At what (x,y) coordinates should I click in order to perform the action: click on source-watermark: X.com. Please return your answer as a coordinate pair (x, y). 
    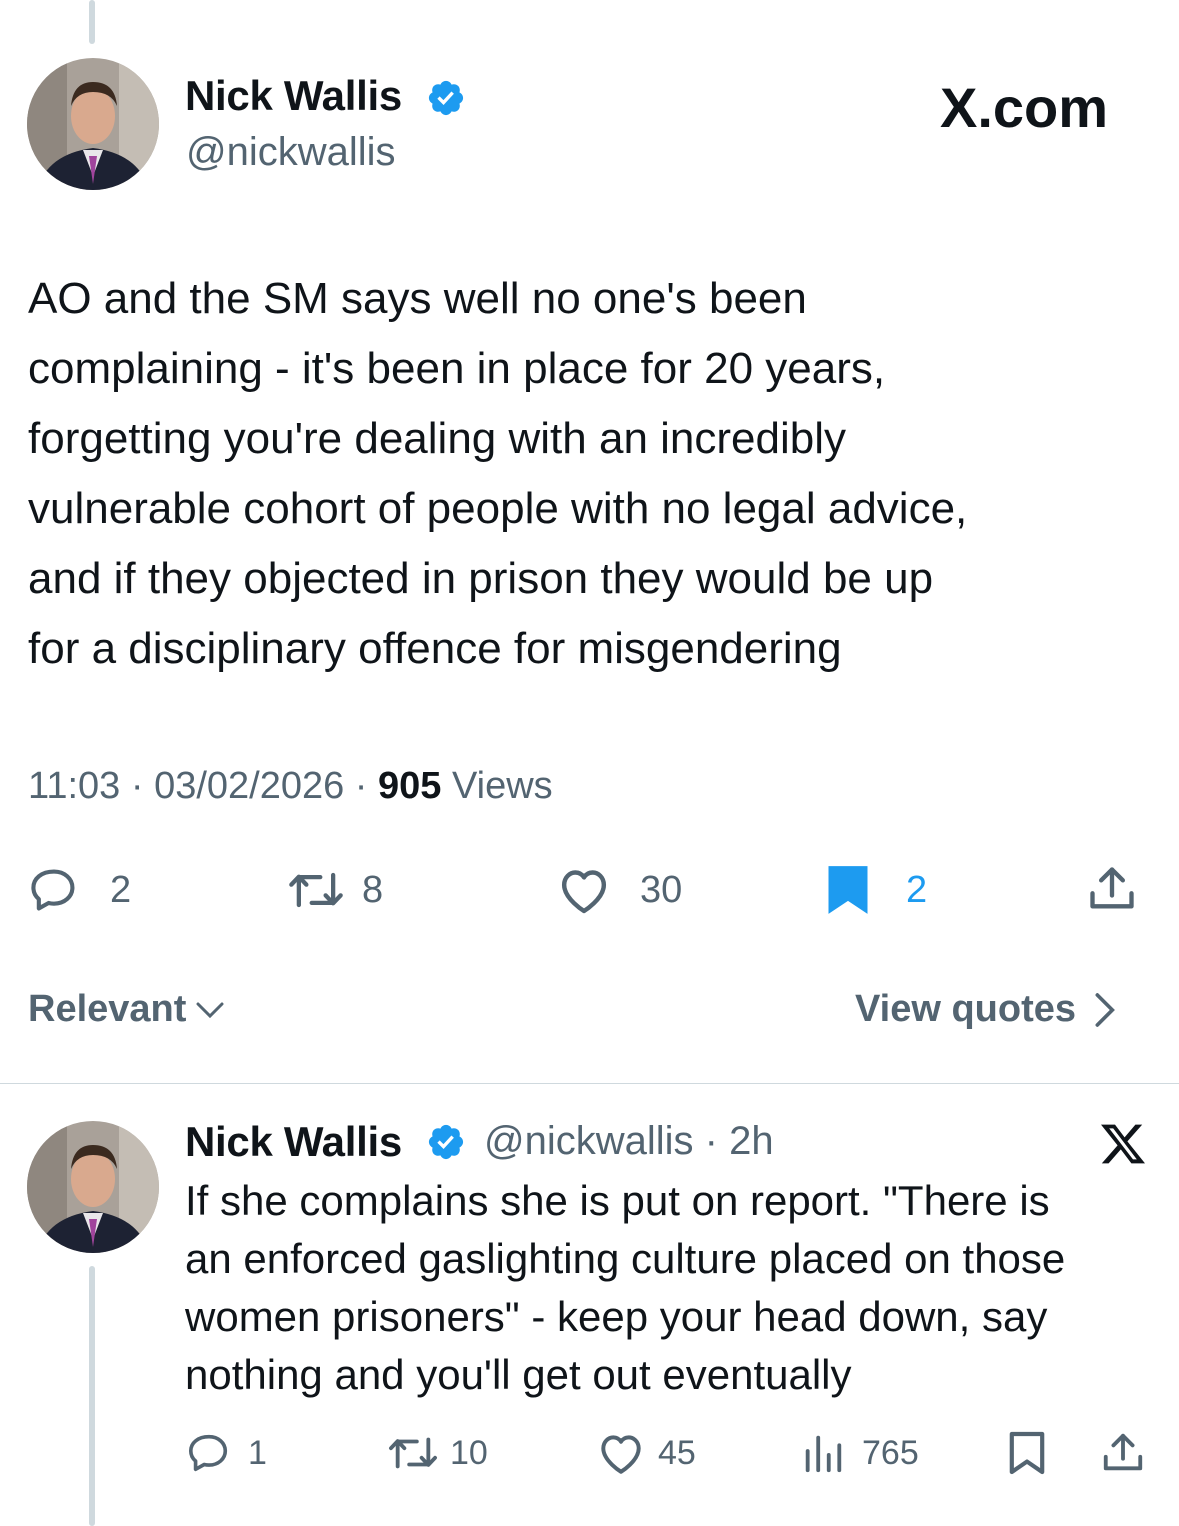
    Looking at the image, I should click on (1024, 107).